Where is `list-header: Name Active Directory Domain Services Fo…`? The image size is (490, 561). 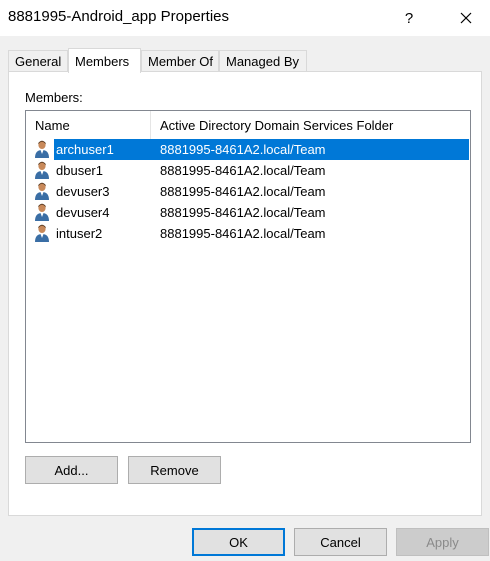
list-header: Name Active Directory Domain Services Fo… is located at coordinates (248, 125).